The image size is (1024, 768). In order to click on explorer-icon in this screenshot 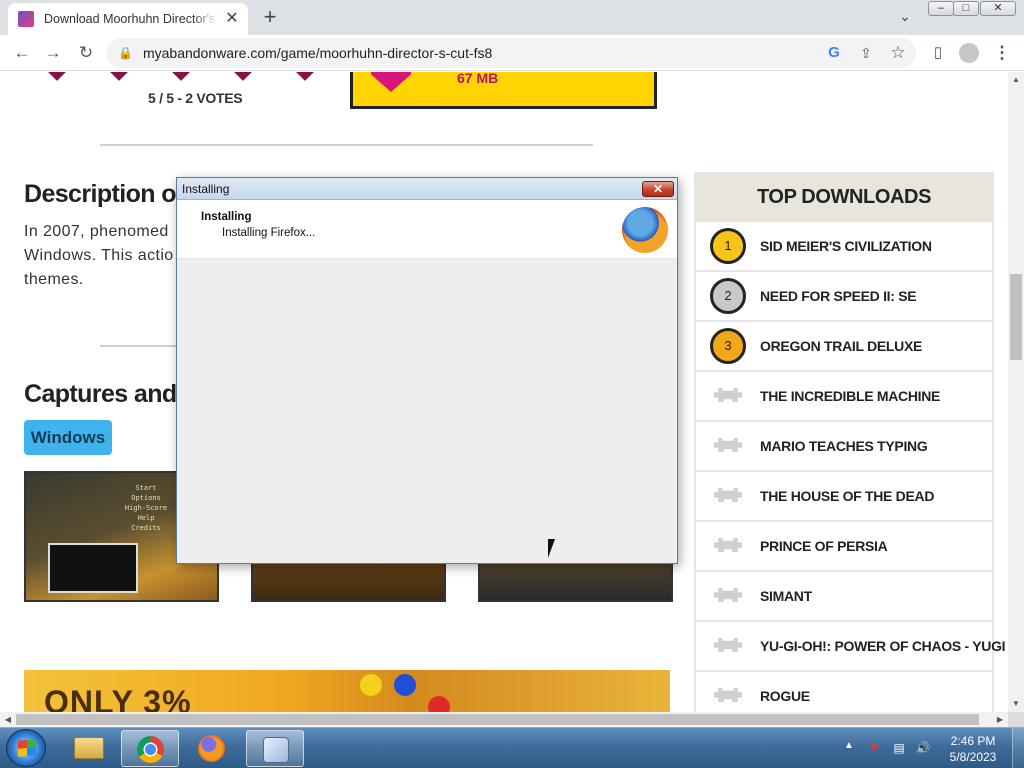, I will do `click(89, 748)`.